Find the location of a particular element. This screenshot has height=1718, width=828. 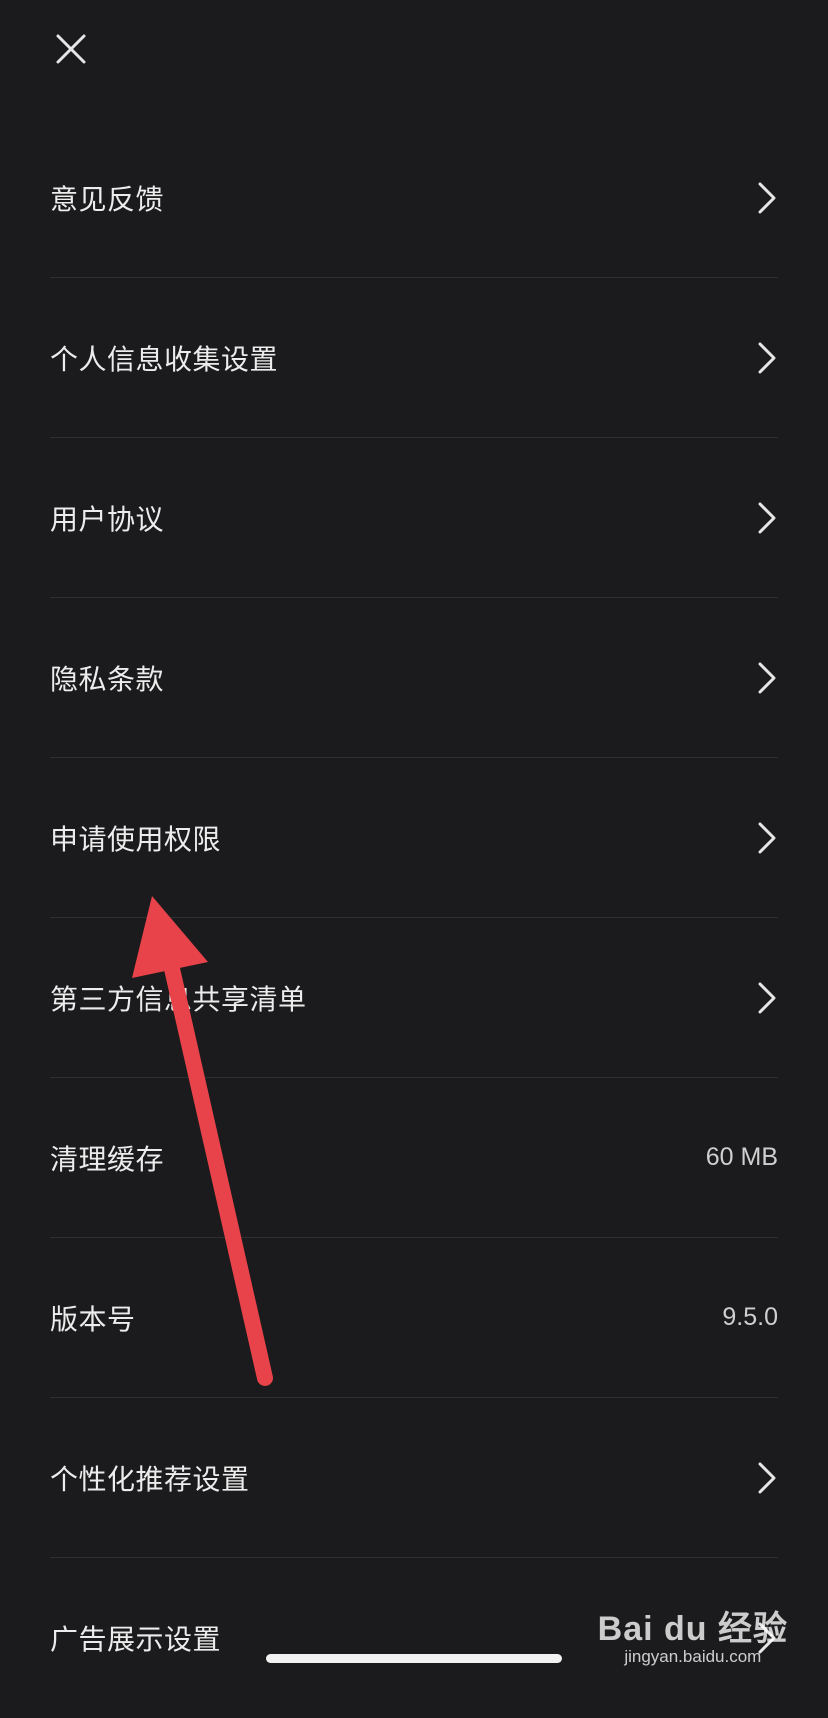

settings-item-user-agreement: 用户协议 is located at coordinates (414, 518).